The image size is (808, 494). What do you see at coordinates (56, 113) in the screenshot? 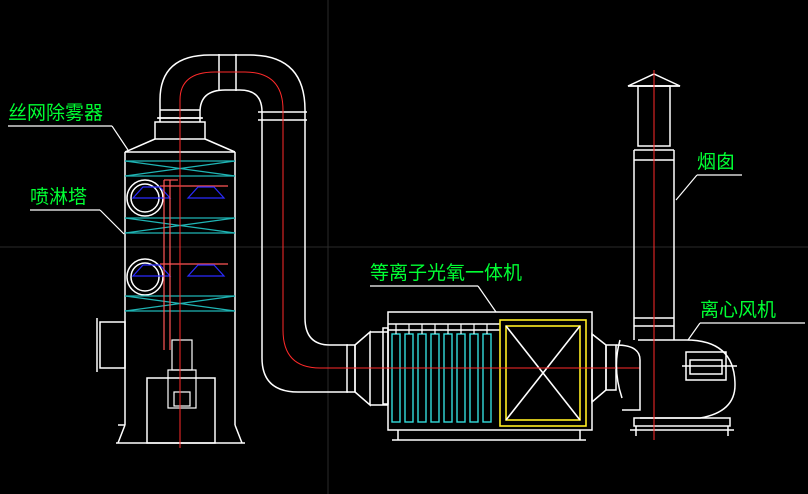
I see `label-mist-eliminator: 丝网除雾器` at bounding box center [56, 113].